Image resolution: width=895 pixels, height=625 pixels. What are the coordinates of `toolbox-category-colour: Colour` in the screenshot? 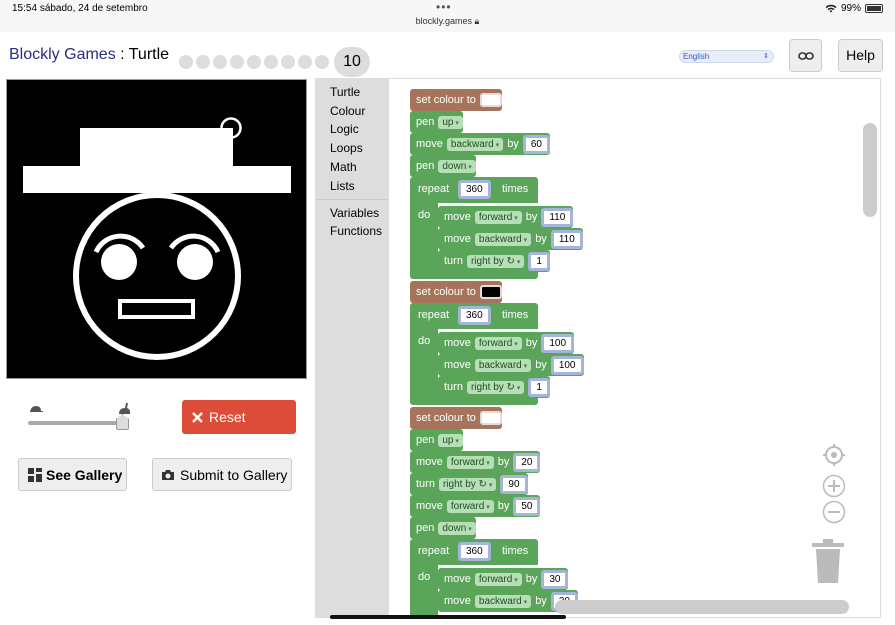 It's located at (347, 111).